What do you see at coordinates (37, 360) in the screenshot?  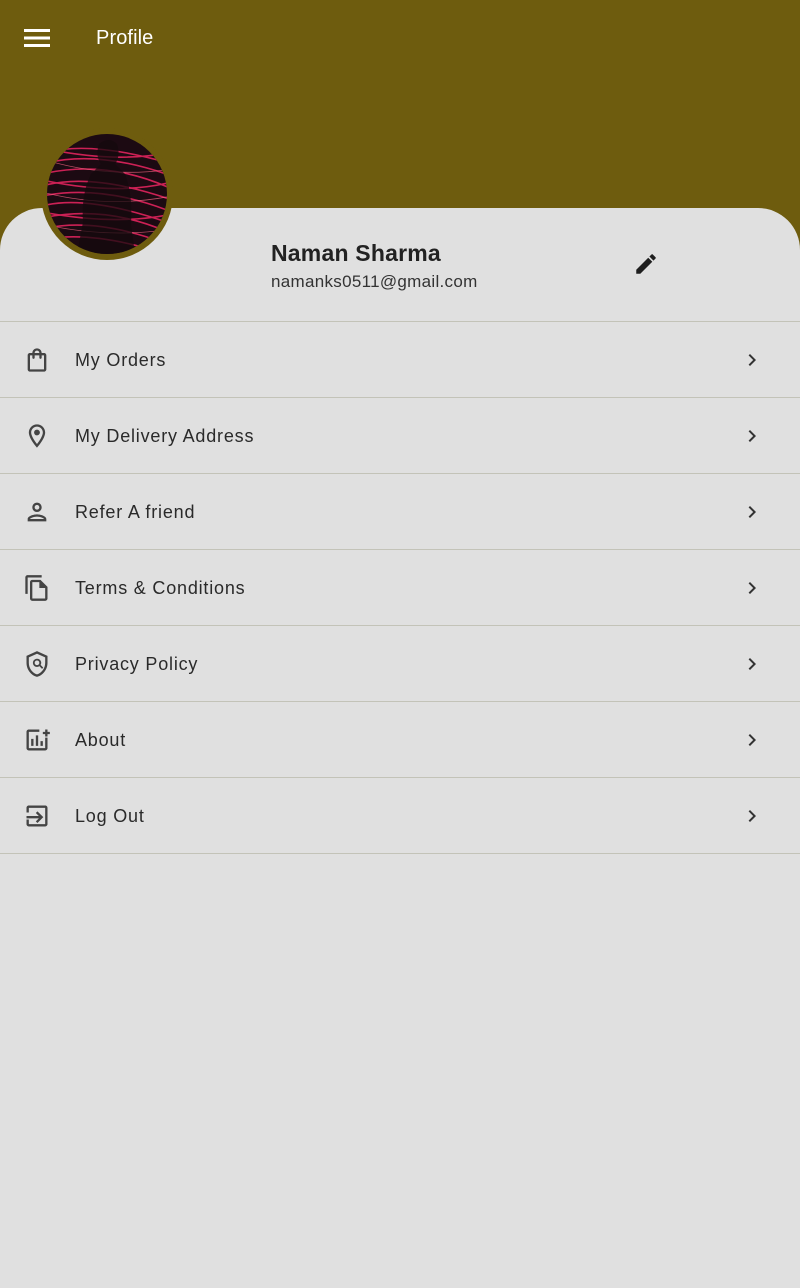 I see `shopping-bag-icon` at bounding box center [37, 360].